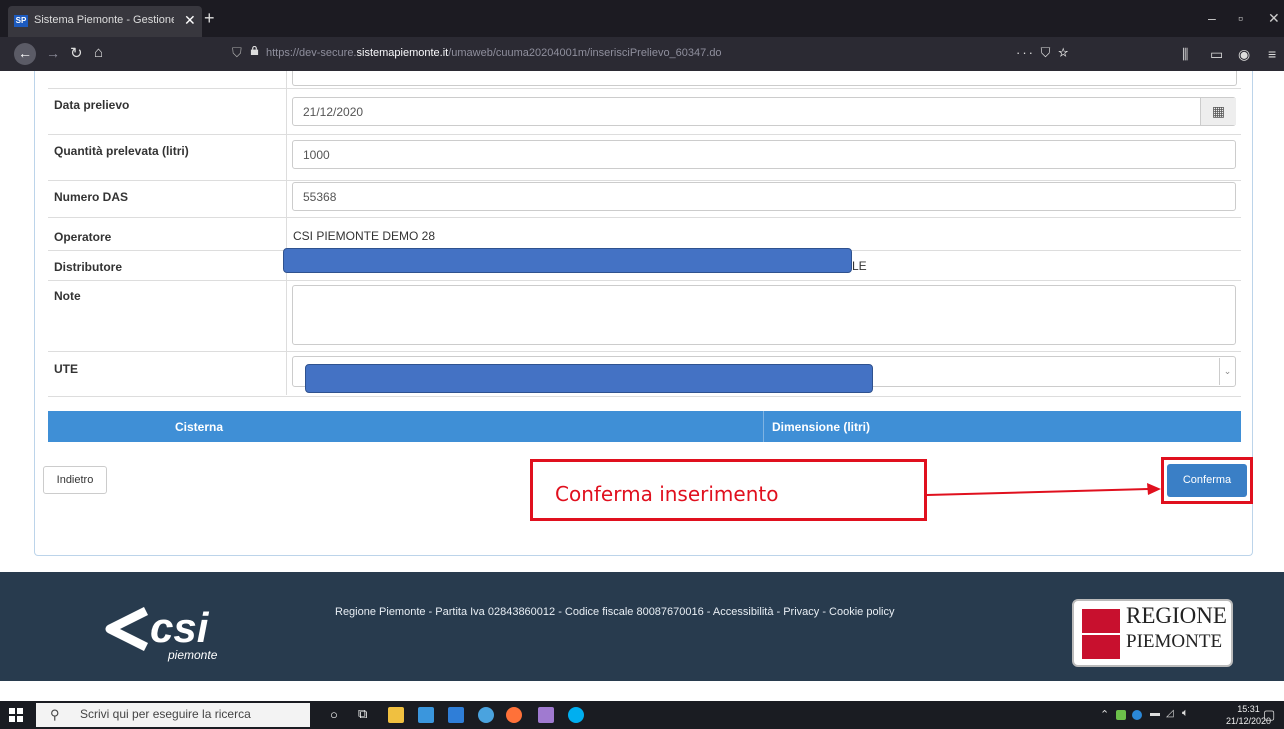  I want to click on operatore-value: CSI PIEMONTE DEMO 28, so click(364, 236).